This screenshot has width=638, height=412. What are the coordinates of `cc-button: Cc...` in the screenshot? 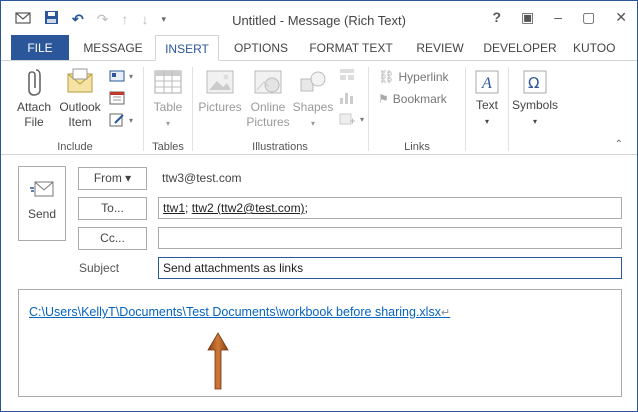 It's located at (112, 238).